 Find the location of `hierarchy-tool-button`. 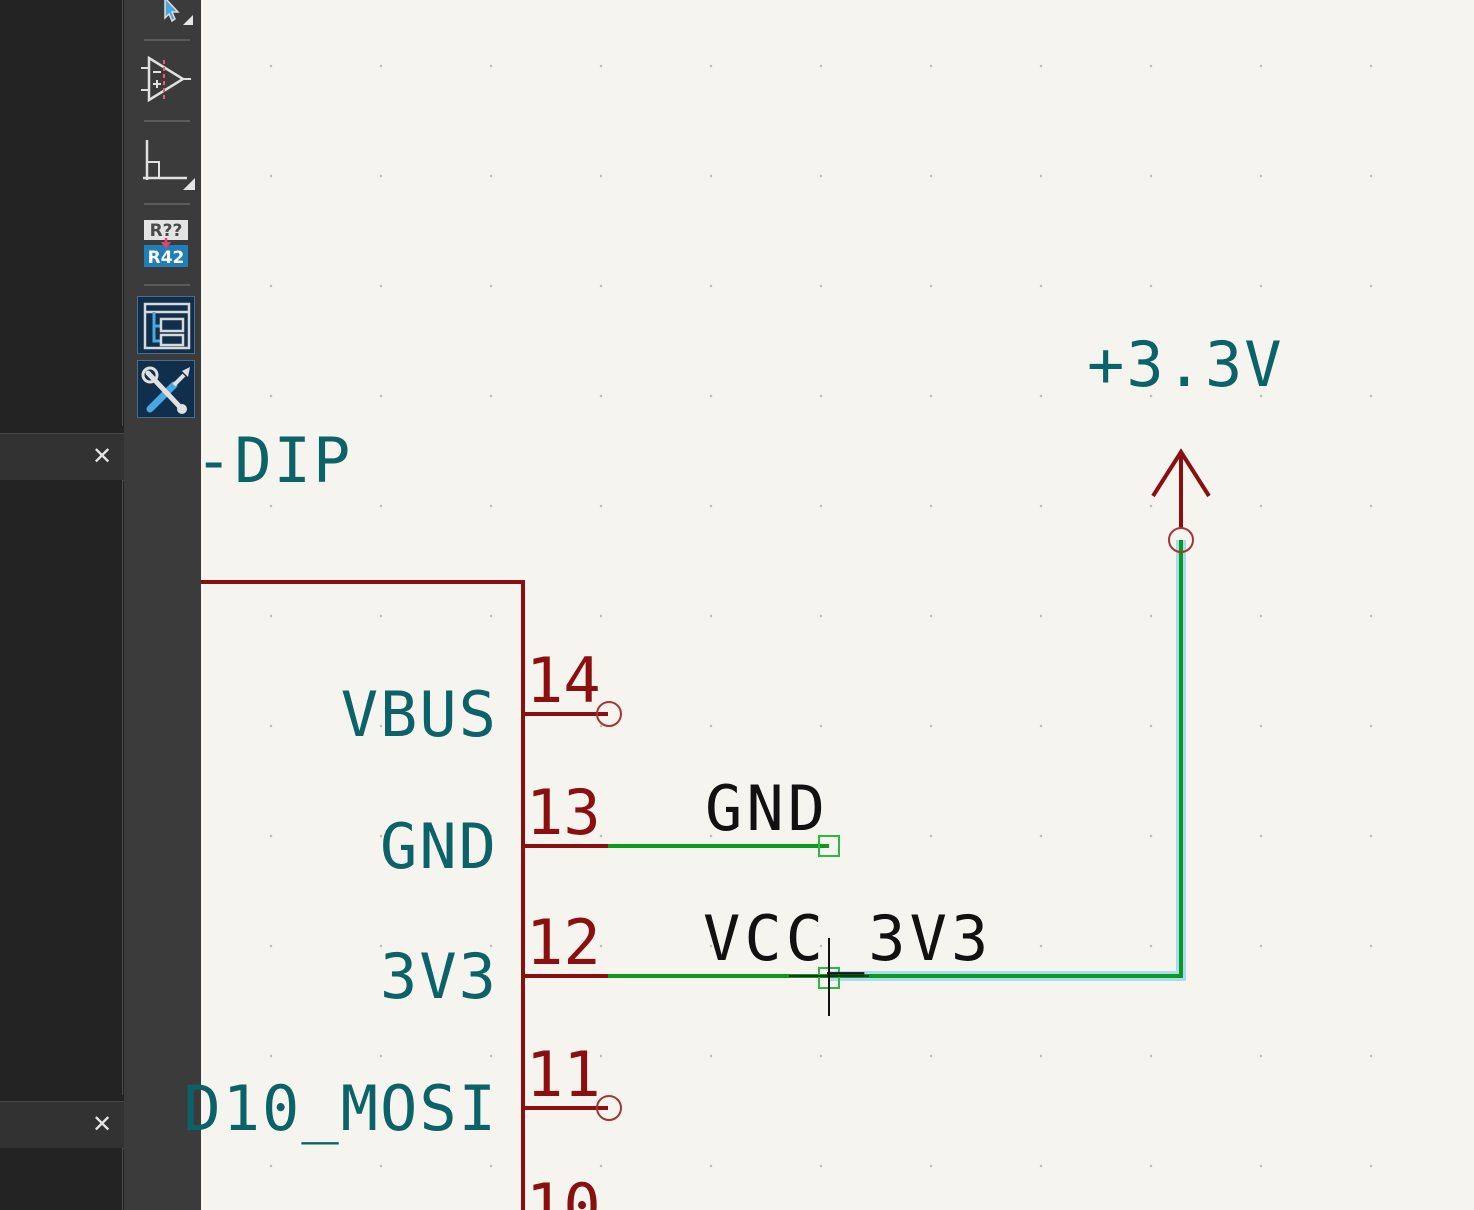

hierarchy-tool-button is located at coordinates (166, 325).